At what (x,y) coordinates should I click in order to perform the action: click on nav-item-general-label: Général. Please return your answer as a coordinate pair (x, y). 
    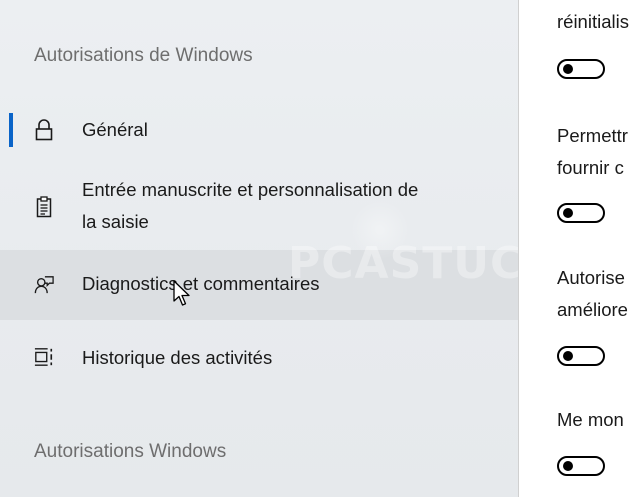
    Looking at the image, I should click on (115, 129).